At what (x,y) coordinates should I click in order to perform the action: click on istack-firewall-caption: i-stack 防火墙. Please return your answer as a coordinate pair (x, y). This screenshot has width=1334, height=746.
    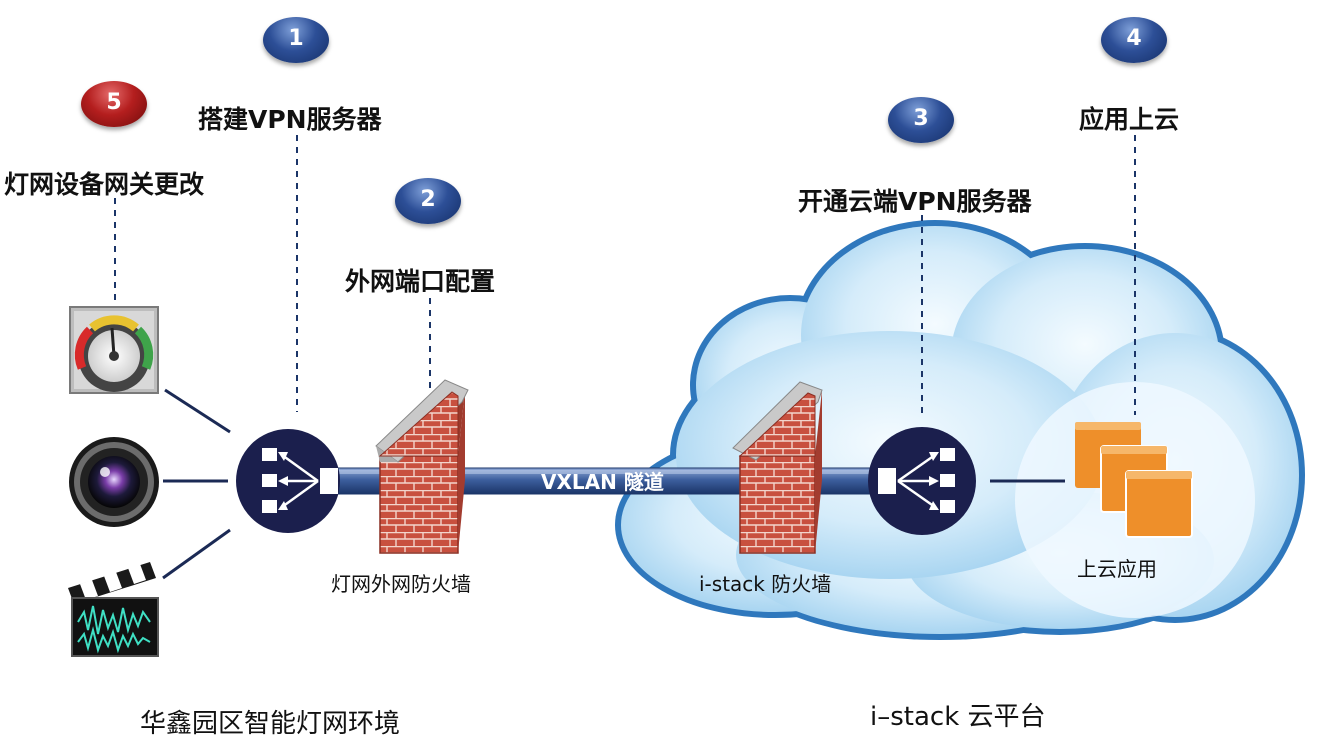
    Looking at the image, I should click on (765, 584).